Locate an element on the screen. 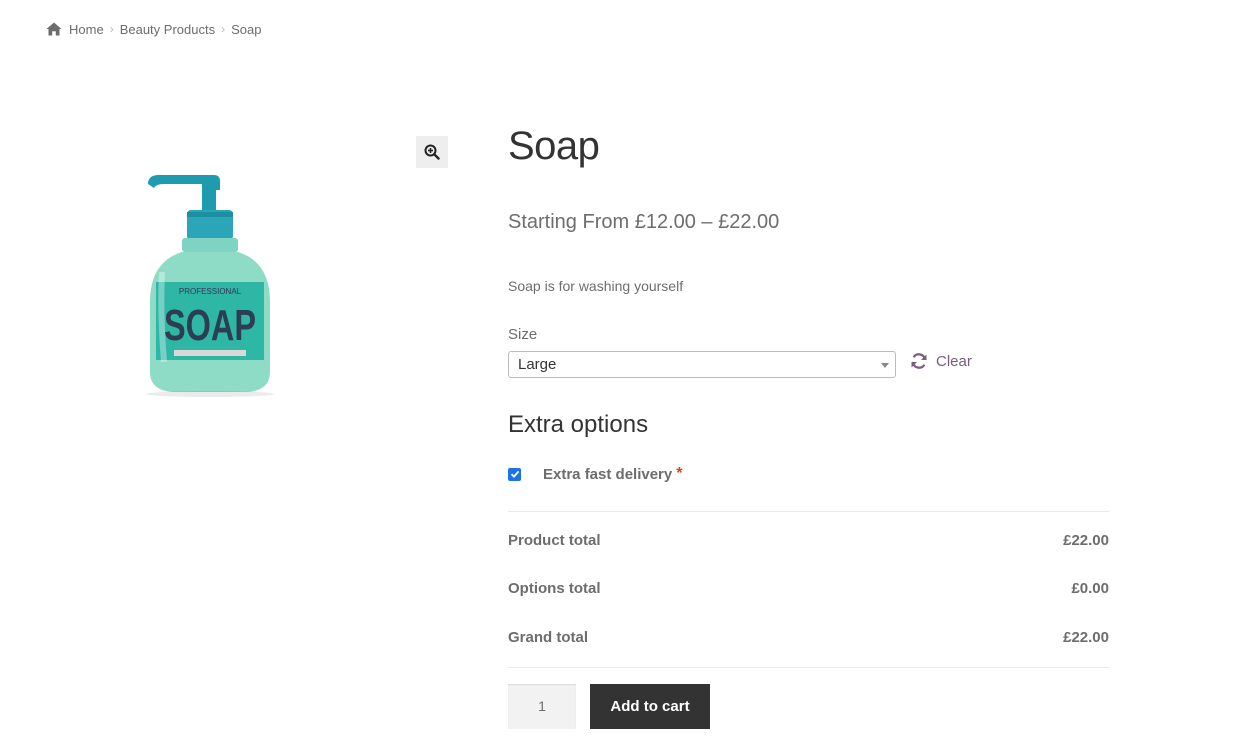  product-gallery: PROFESSIONAL SOAP is located at coordinates (247, 286).